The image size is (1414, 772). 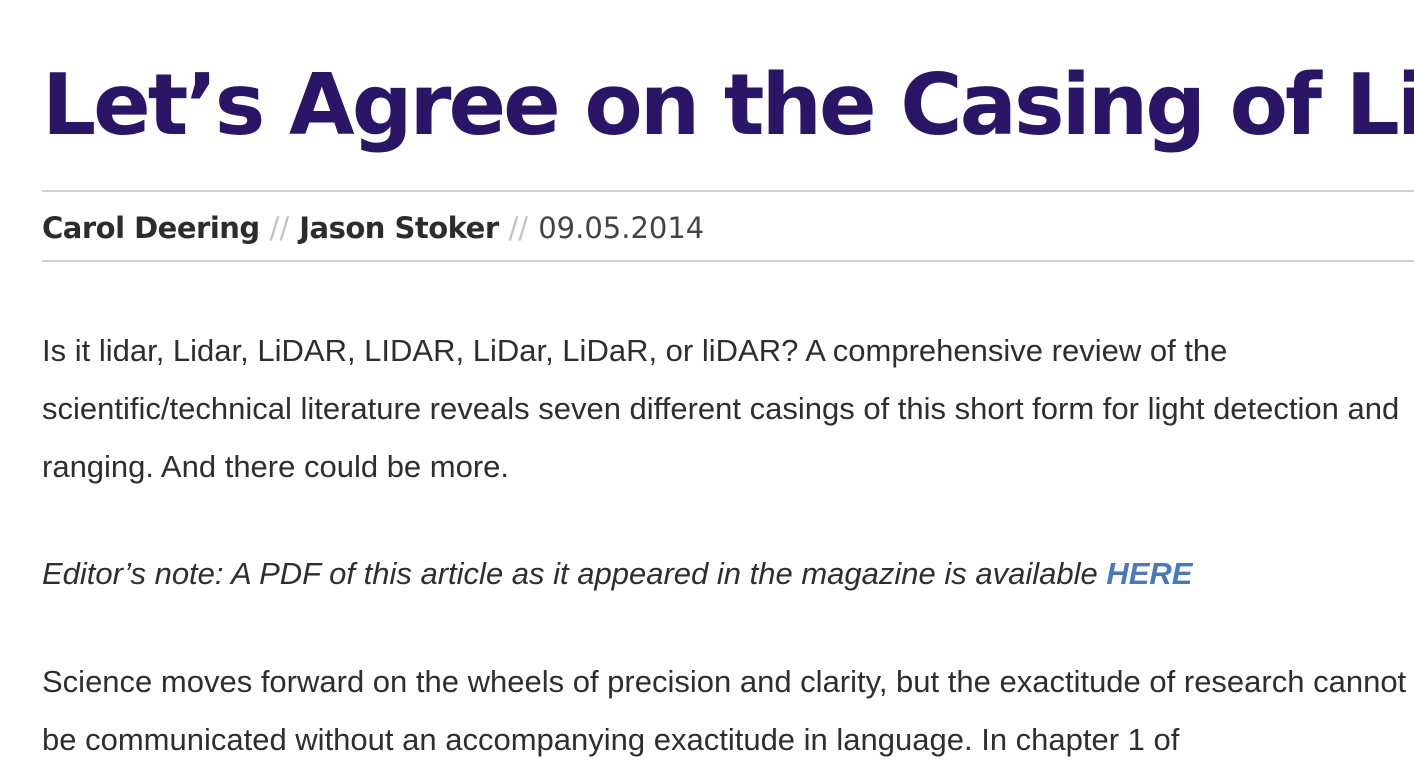 I want to click on pdf-link: HERE, so click(x=1149, y=573).